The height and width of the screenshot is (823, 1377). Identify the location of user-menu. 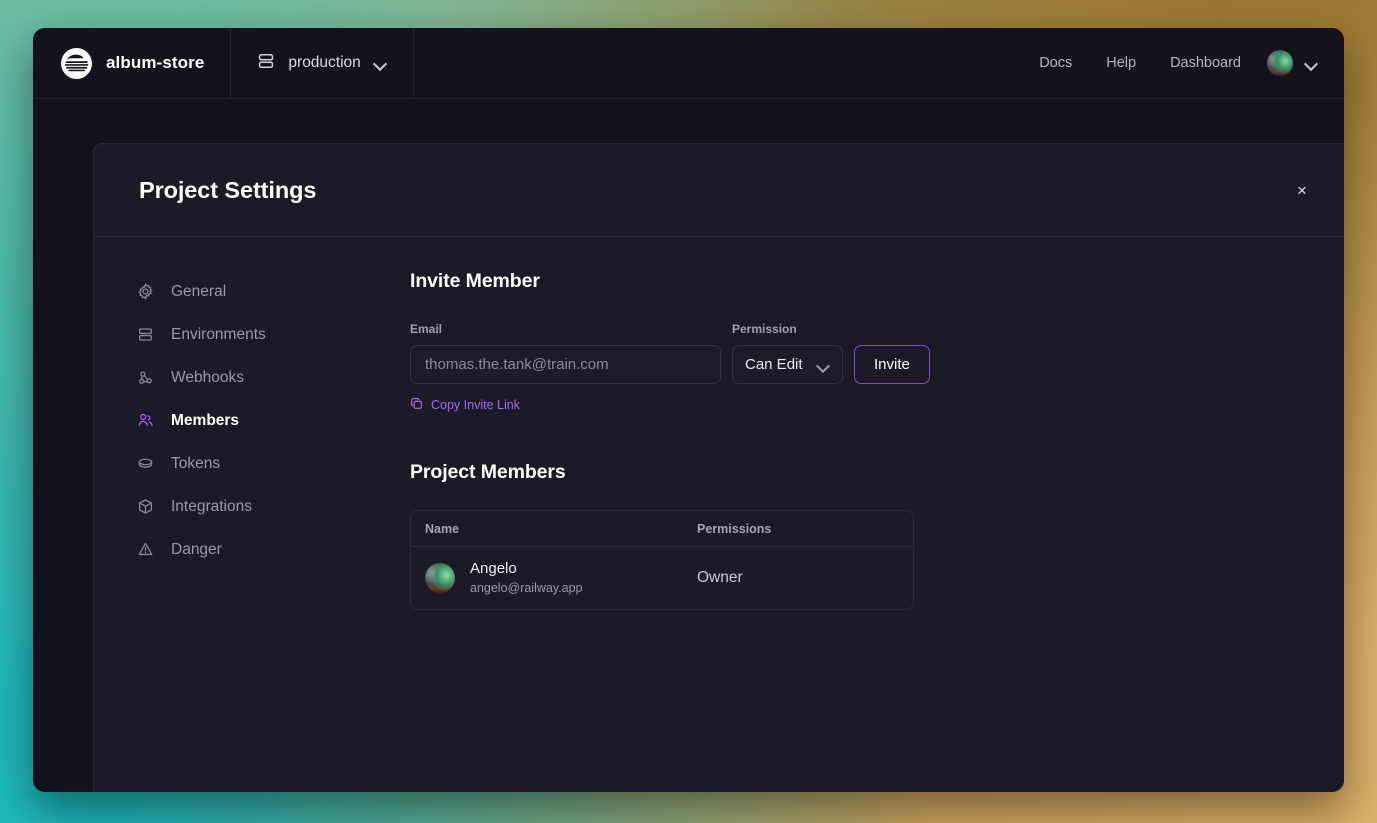
(1305, 63).